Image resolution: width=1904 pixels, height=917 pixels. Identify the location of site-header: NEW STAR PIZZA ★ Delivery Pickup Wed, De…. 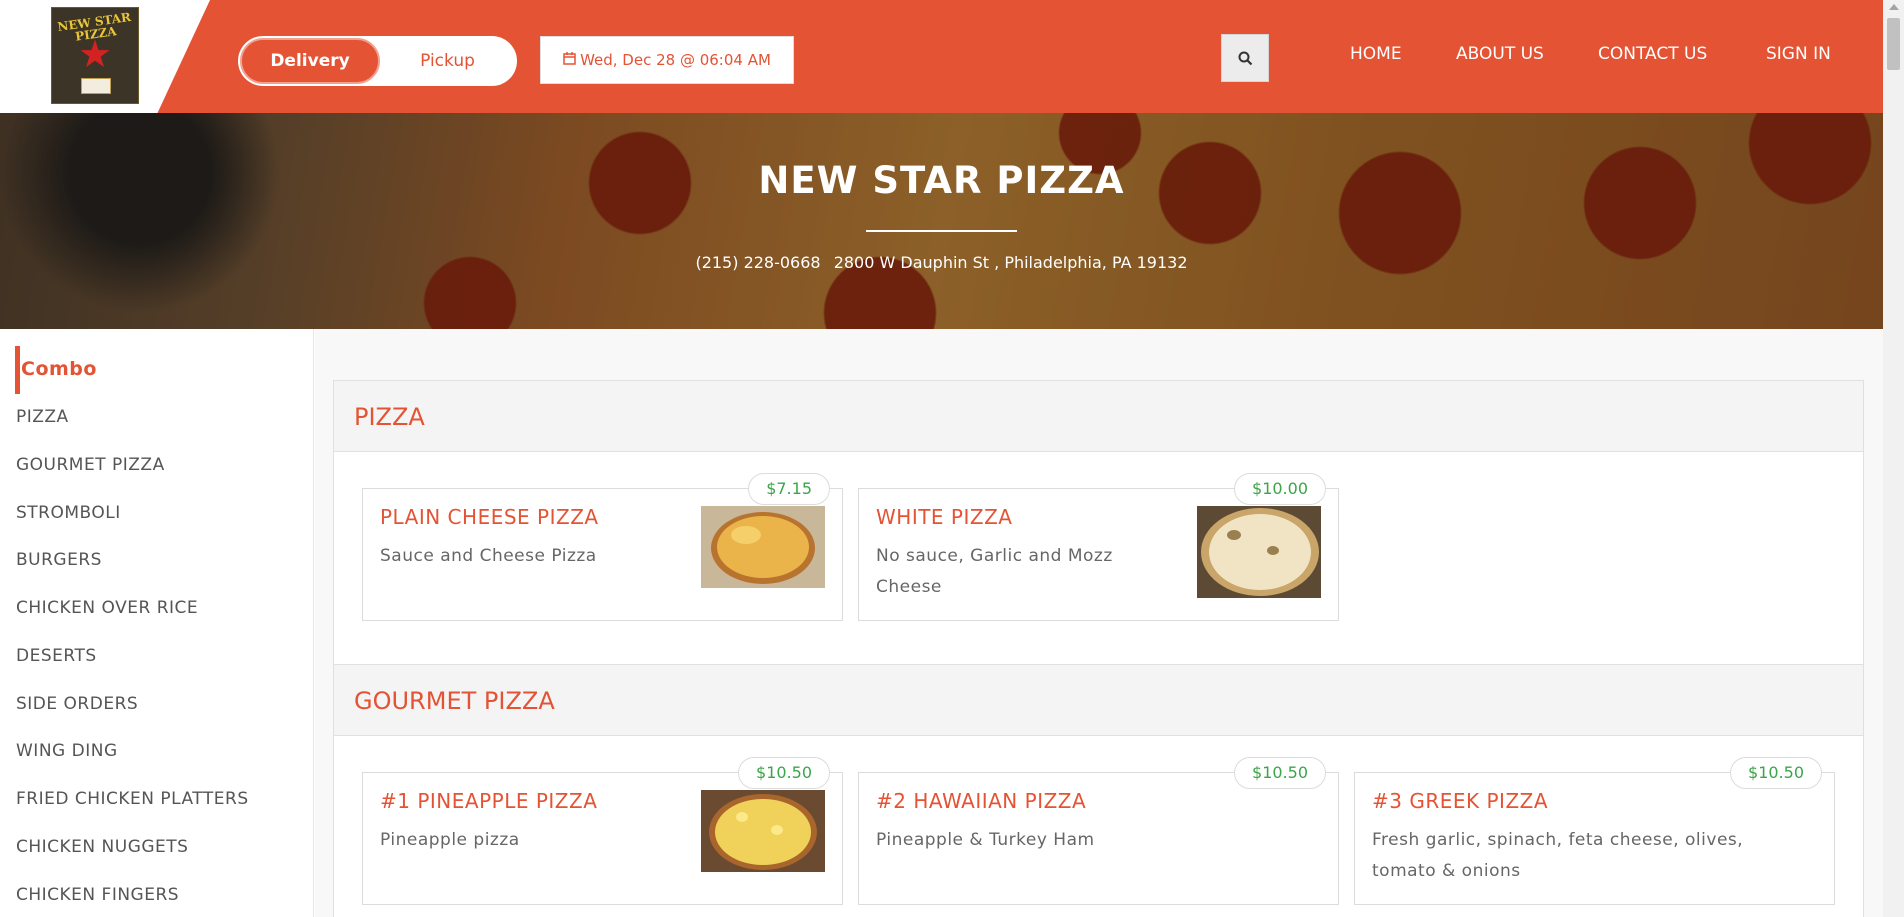
(941, 56).